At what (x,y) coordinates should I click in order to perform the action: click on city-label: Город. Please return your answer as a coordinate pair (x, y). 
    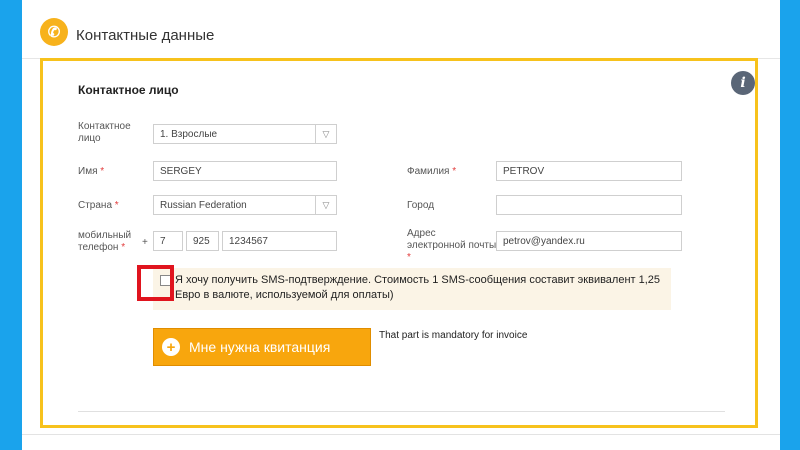
    Looking at the image, I should click on (421, 205).